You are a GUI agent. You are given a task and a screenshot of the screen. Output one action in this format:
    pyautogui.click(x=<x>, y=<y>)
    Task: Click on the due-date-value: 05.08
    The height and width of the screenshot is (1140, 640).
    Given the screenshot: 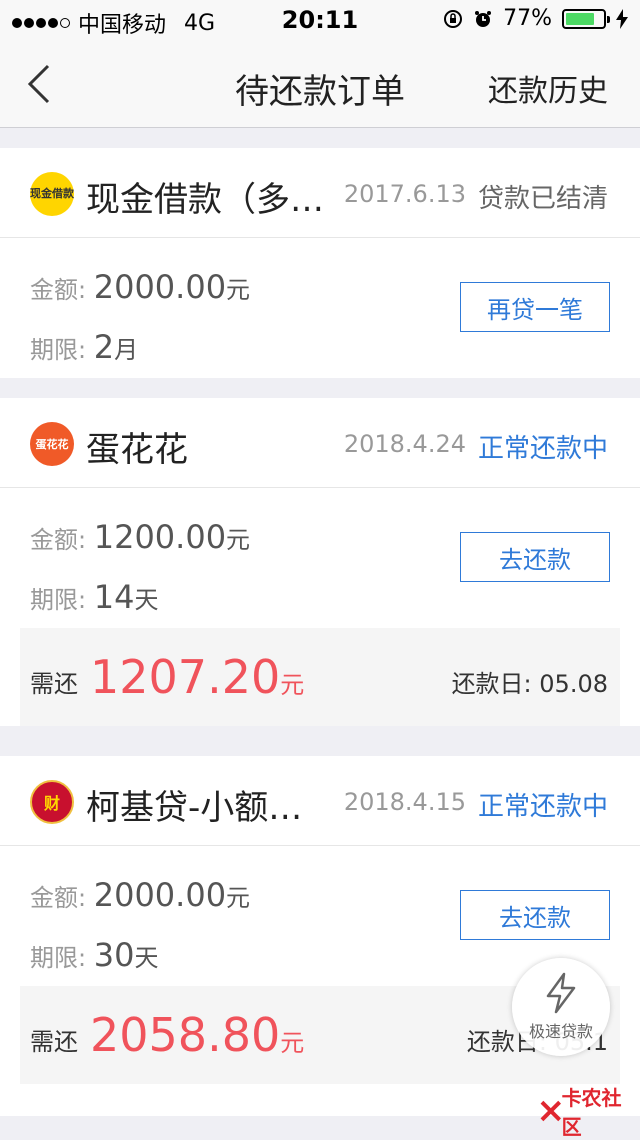 What is the action you would take?
    pyautogui.click(x=573, y=684)
    